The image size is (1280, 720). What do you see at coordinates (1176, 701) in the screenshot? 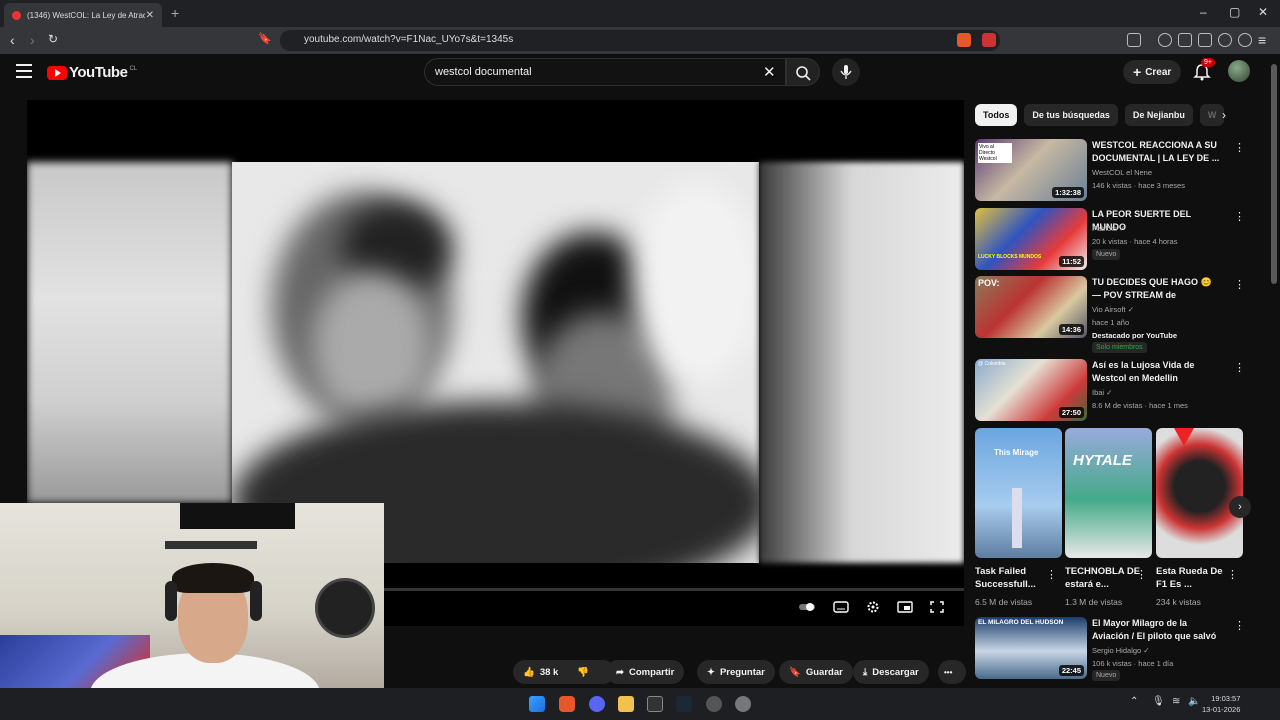
I see `wifi-icon: ≋` at bounding box center [1176, 701].